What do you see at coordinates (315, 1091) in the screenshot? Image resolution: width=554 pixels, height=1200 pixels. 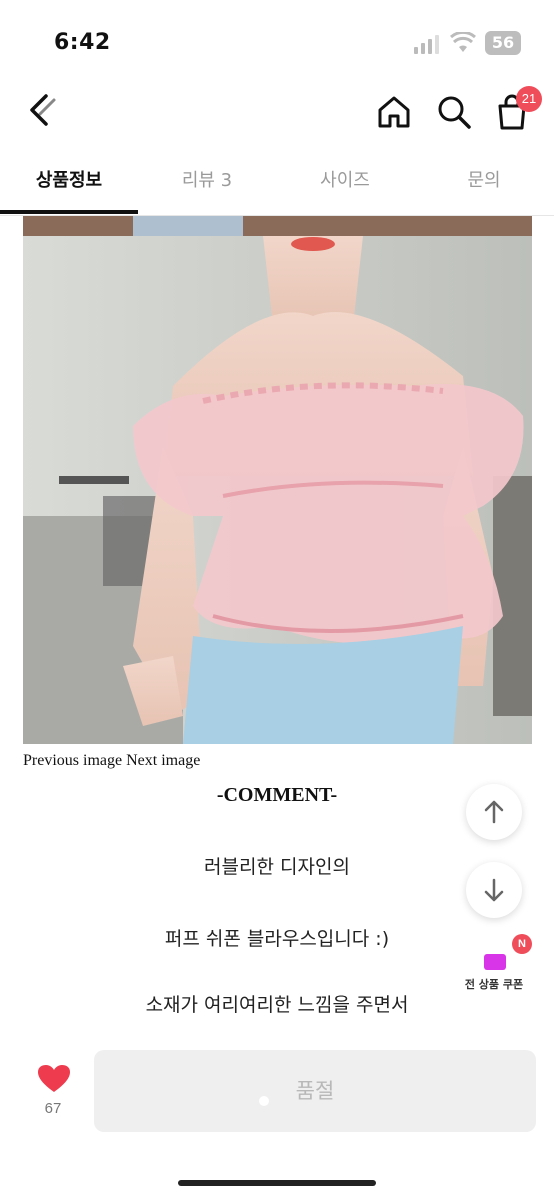 I see `soldout-button: 품절` at bounding box center [315, 1091].